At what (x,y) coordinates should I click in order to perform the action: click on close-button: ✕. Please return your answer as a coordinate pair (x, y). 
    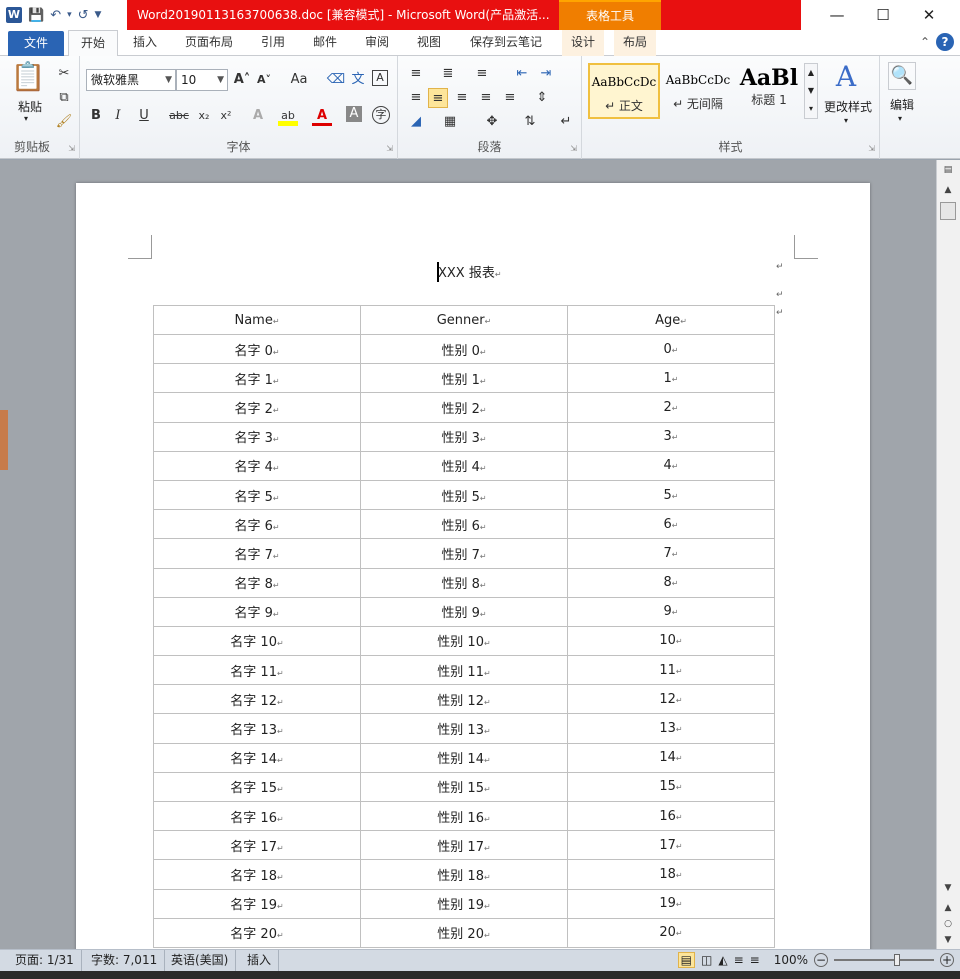
    Looking at the image, I should click on (929, 15).